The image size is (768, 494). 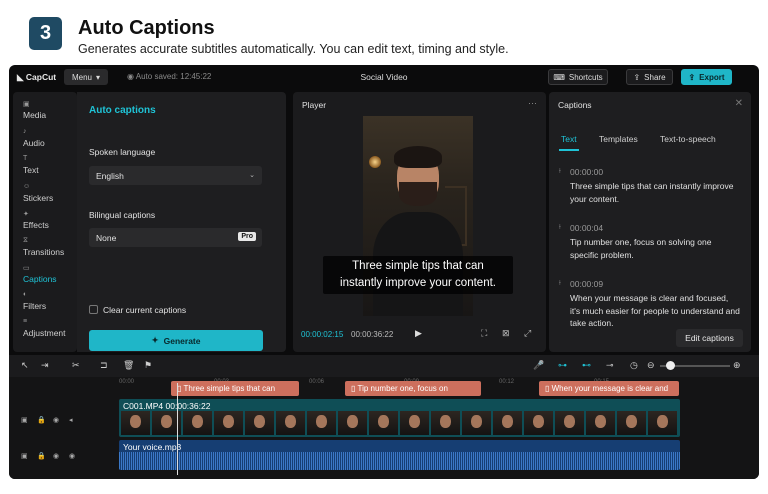 I want to click on effects-icon: ✦, so click(x=26, y=214).